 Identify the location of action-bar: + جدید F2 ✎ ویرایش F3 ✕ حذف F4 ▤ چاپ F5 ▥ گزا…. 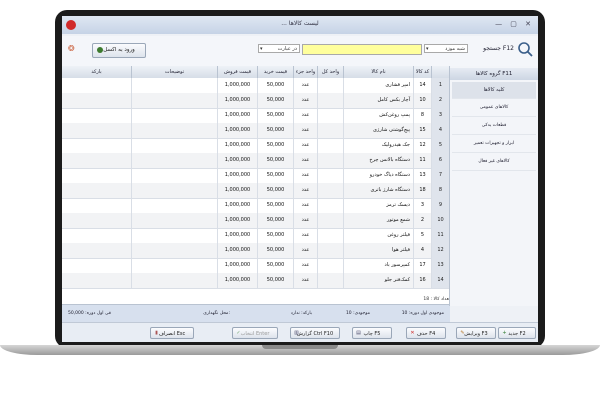
(300, 332).